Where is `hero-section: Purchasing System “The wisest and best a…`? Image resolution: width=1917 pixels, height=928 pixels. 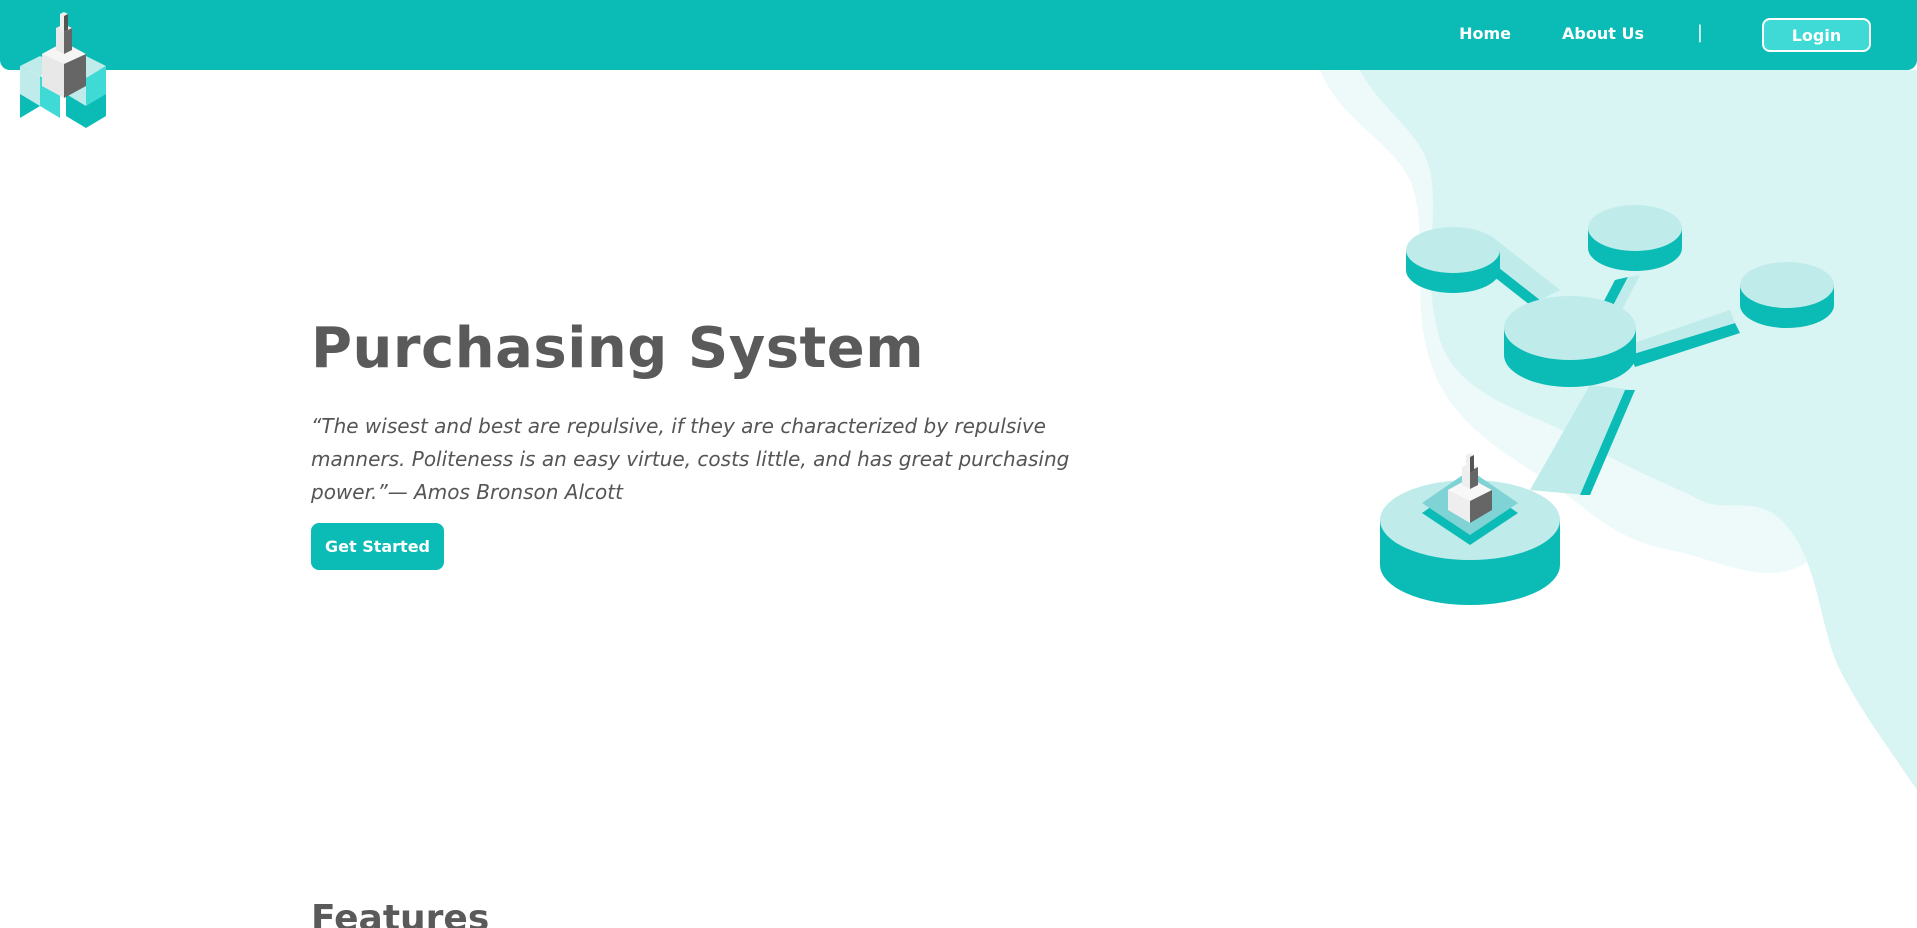 hero-section: Purchasing System “The wisest and best a… is located at coordinates (691, 440).